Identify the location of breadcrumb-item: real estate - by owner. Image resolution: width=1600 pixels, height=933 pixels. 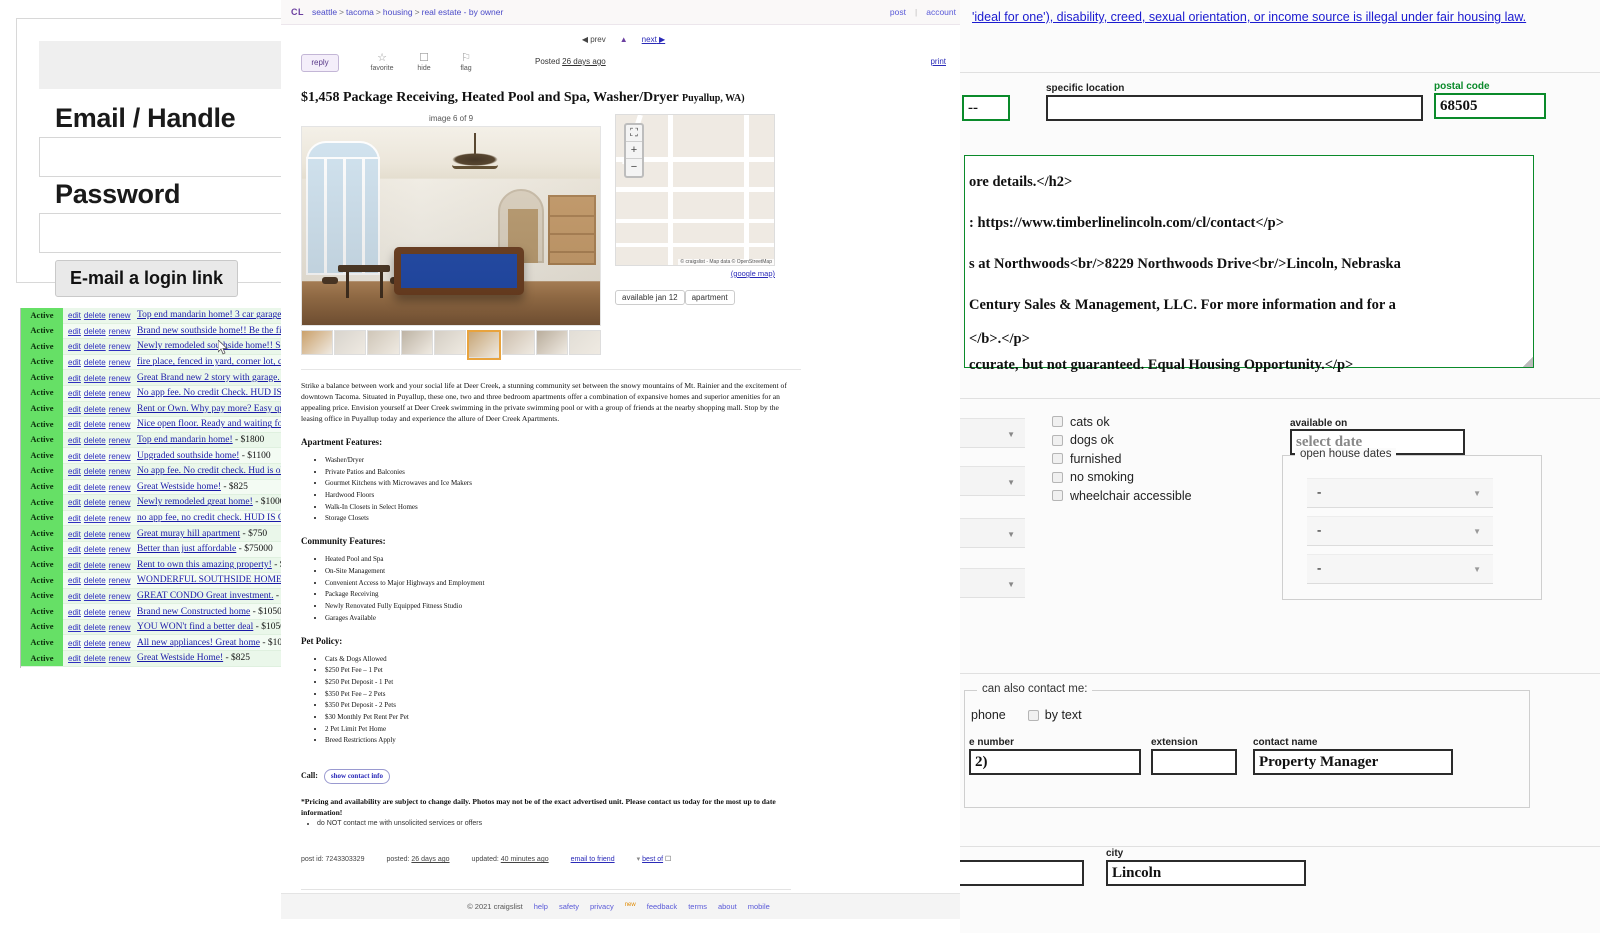
(463, 12).